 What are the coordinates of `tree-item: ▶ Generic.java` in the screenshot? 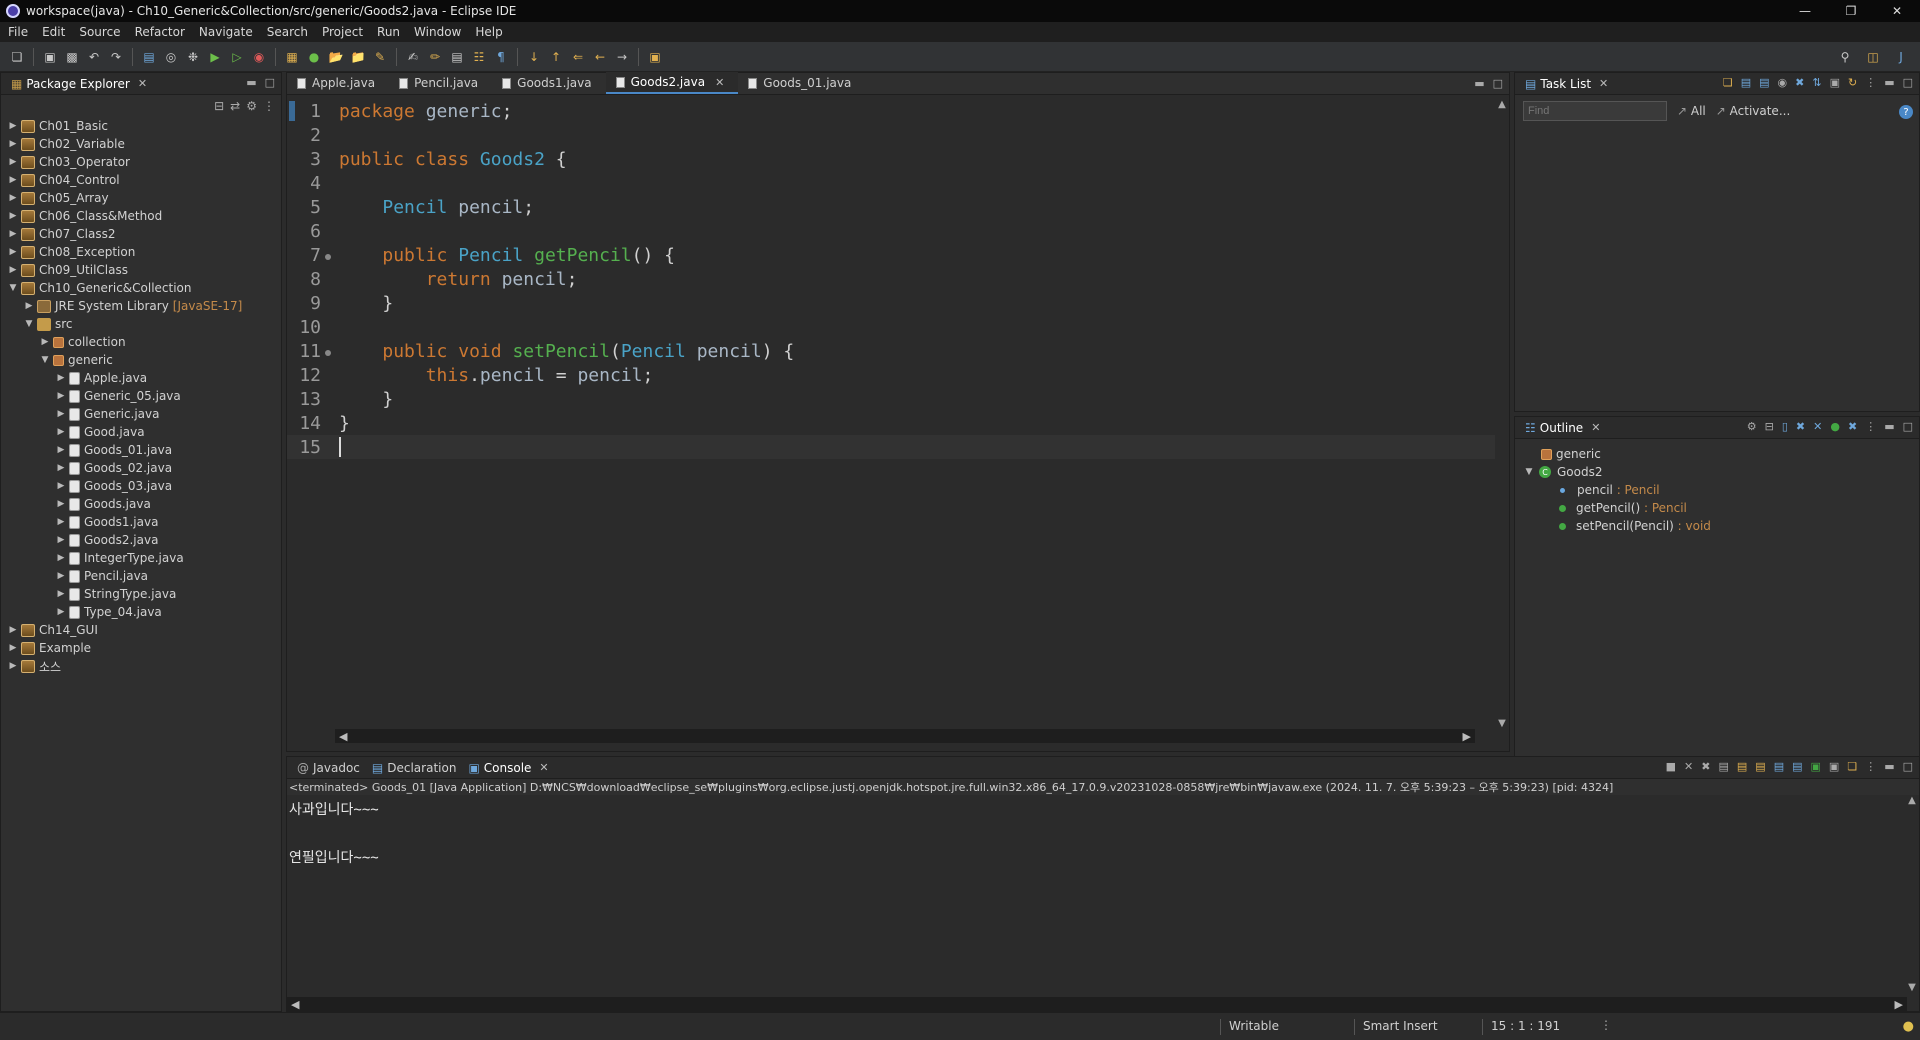 It's located at (141, 414).